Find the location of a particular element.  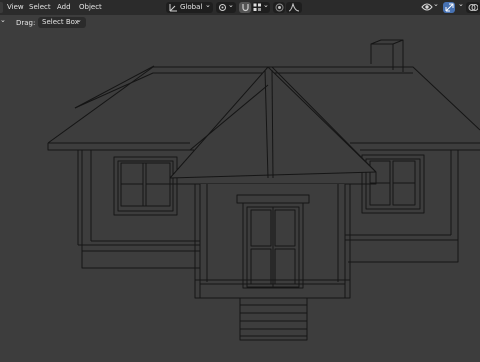

menu-object: Object is located at coordinates (90, 7).